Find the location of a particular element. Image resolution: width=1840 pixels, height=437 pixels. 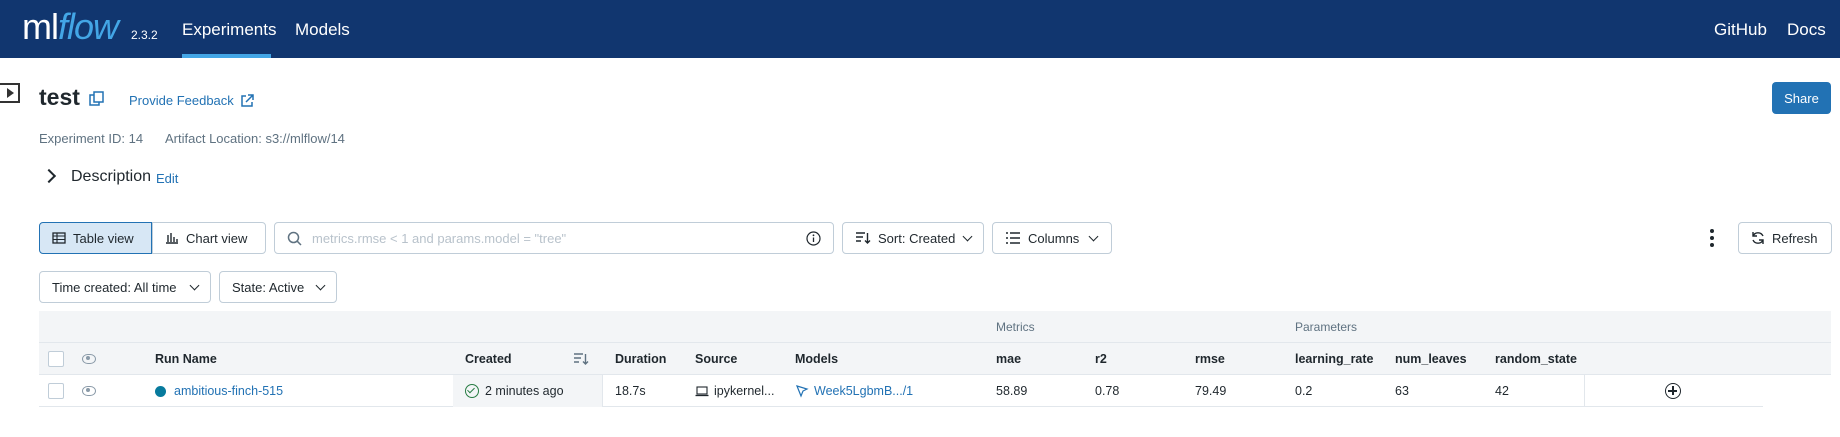

sort-label: Sort: Created is located at coordinates (917, 238).